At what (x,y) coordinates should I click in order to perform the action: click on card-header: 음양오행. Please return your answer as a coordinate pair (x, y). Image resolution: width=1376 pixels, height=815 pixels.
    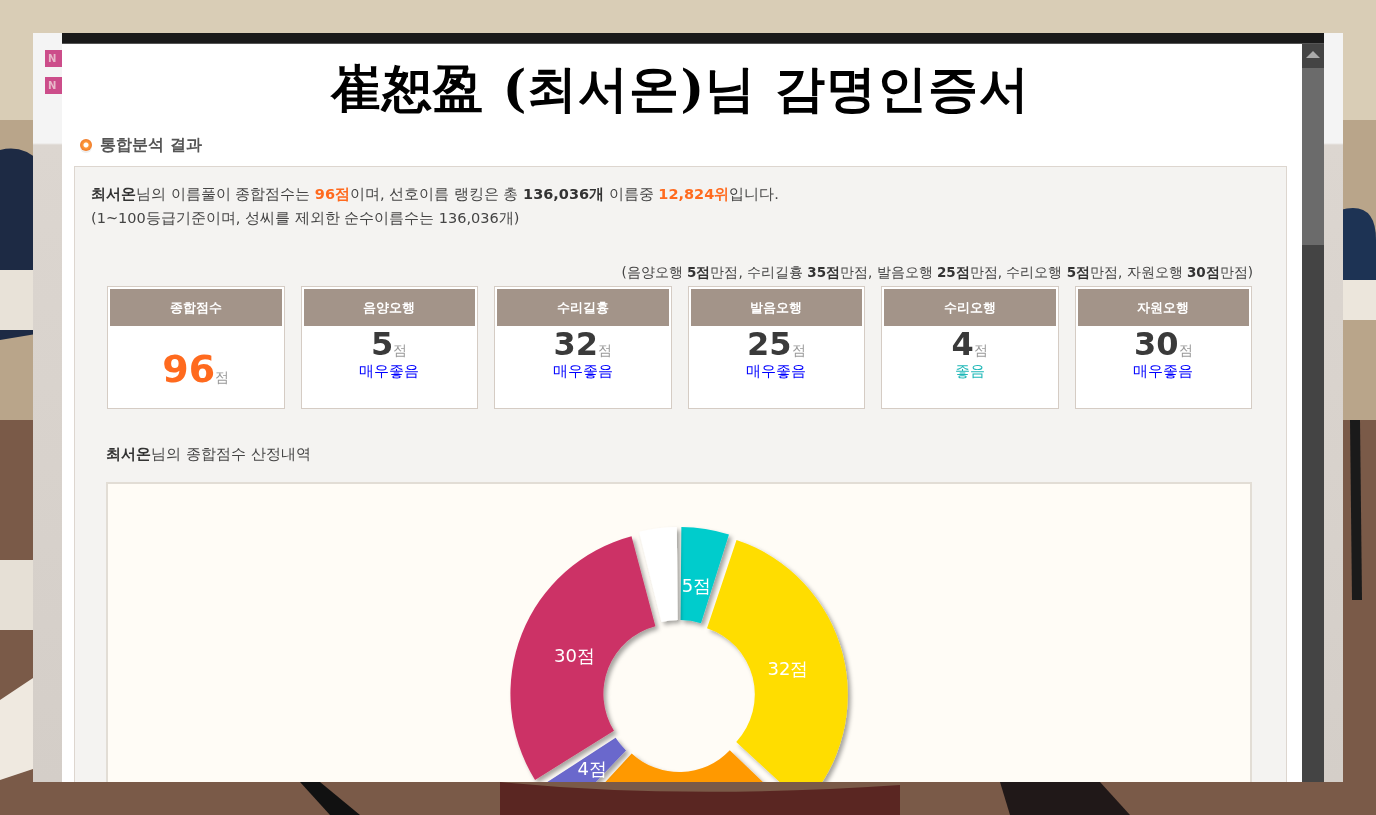
    Looking at the image, I should click on (389, 307).